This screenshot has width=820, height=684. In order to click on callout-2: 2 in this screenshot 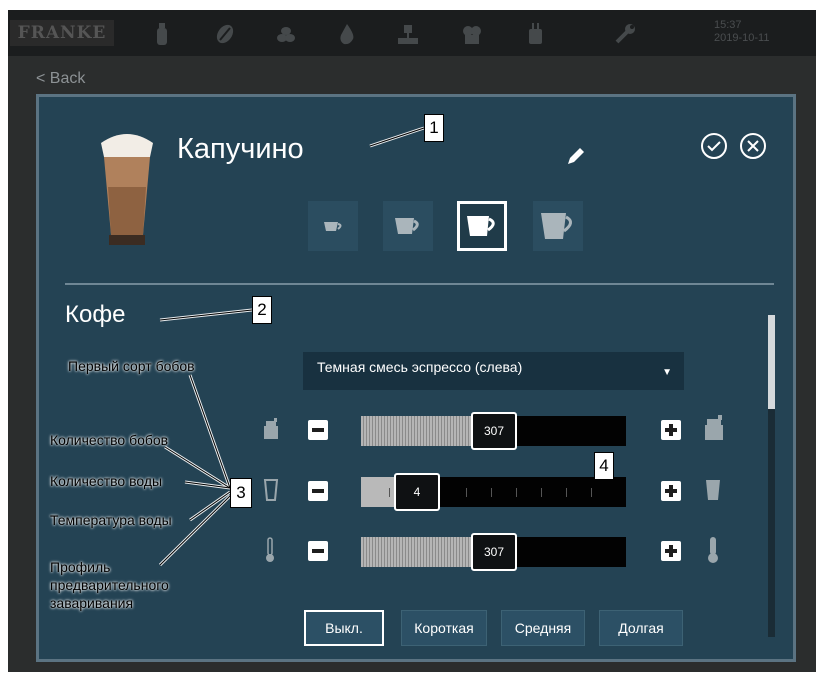, I will do `click(262, 310)`.